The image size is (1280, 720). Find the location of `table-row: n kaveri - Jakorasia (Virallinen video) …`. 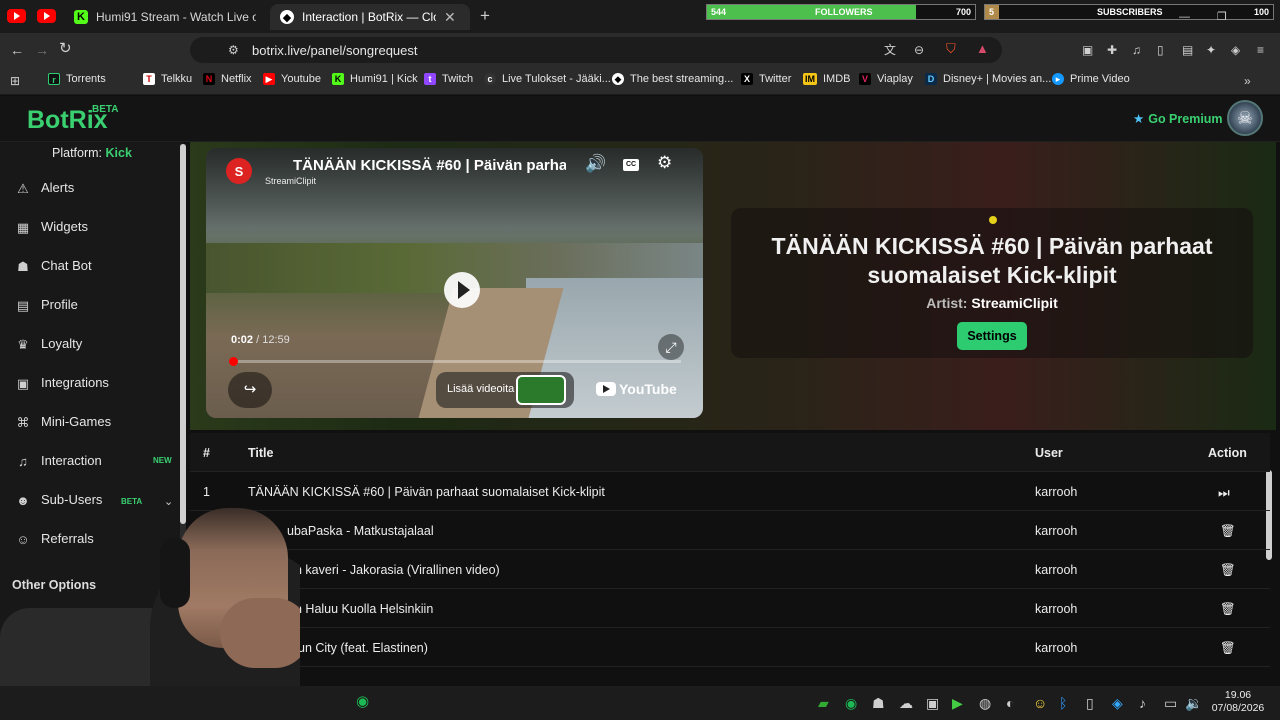

table-row: n kaveri - Jakorasia (Virallinen video) … is located at coordinates (730, 569).